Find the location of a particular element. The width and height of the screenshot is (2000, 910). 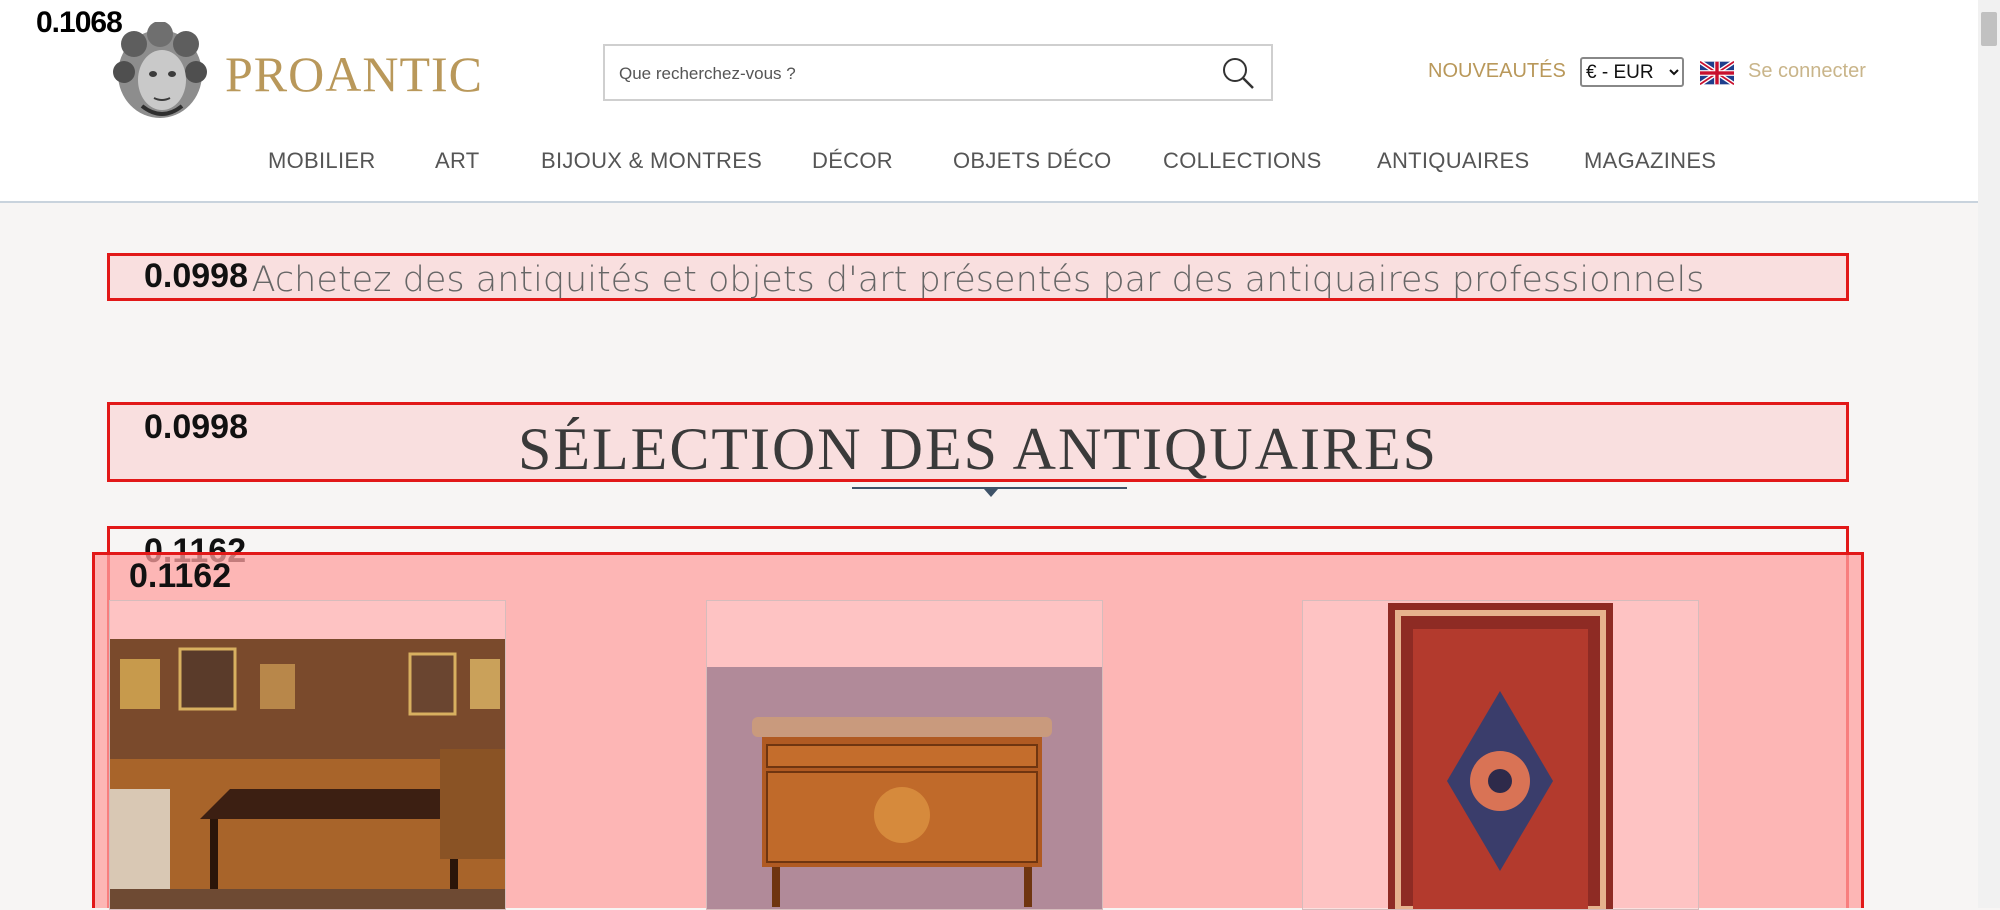

scrollbar-thumb is located at coordinates (1989, 29).